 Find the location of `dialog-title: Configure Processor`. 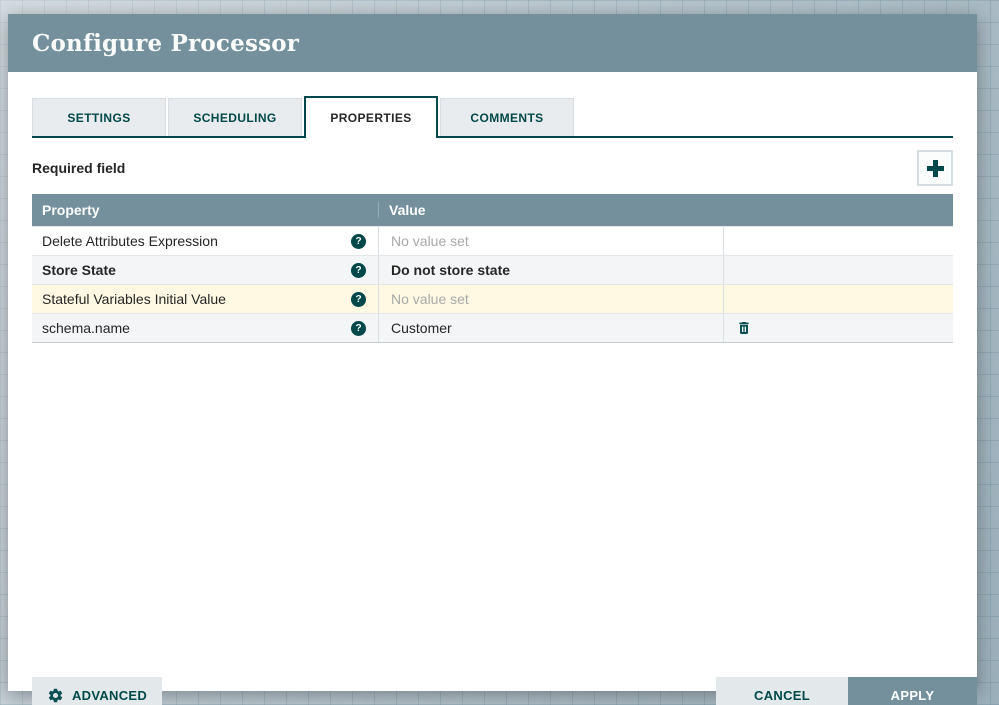

dialog-title: Configure Processor is located at coordinates (166, 43).